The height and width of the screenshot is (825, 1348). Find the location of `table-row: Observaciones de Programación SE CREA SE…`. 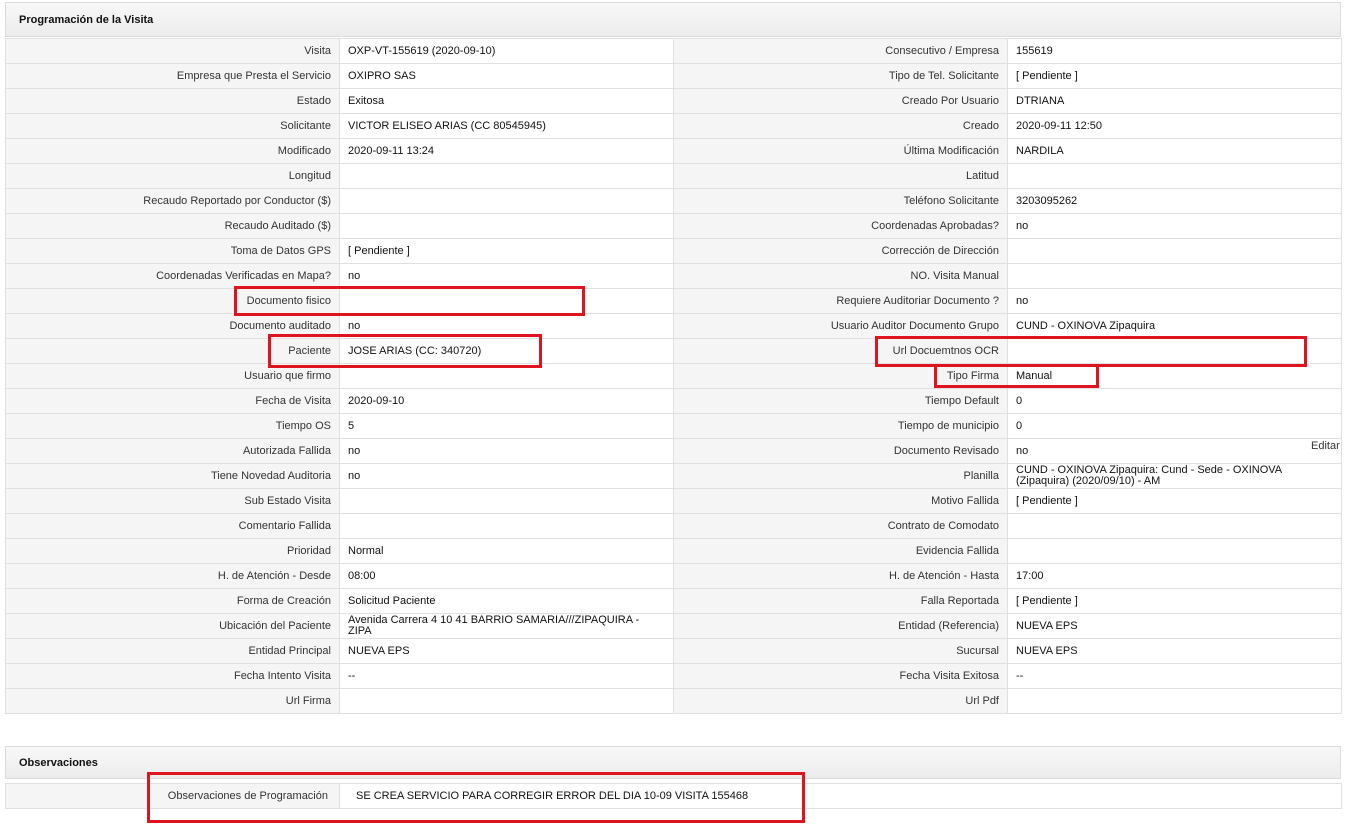

table-row: Observaciones de Programación SE CREA SE… is located at coordinates (673, 796).